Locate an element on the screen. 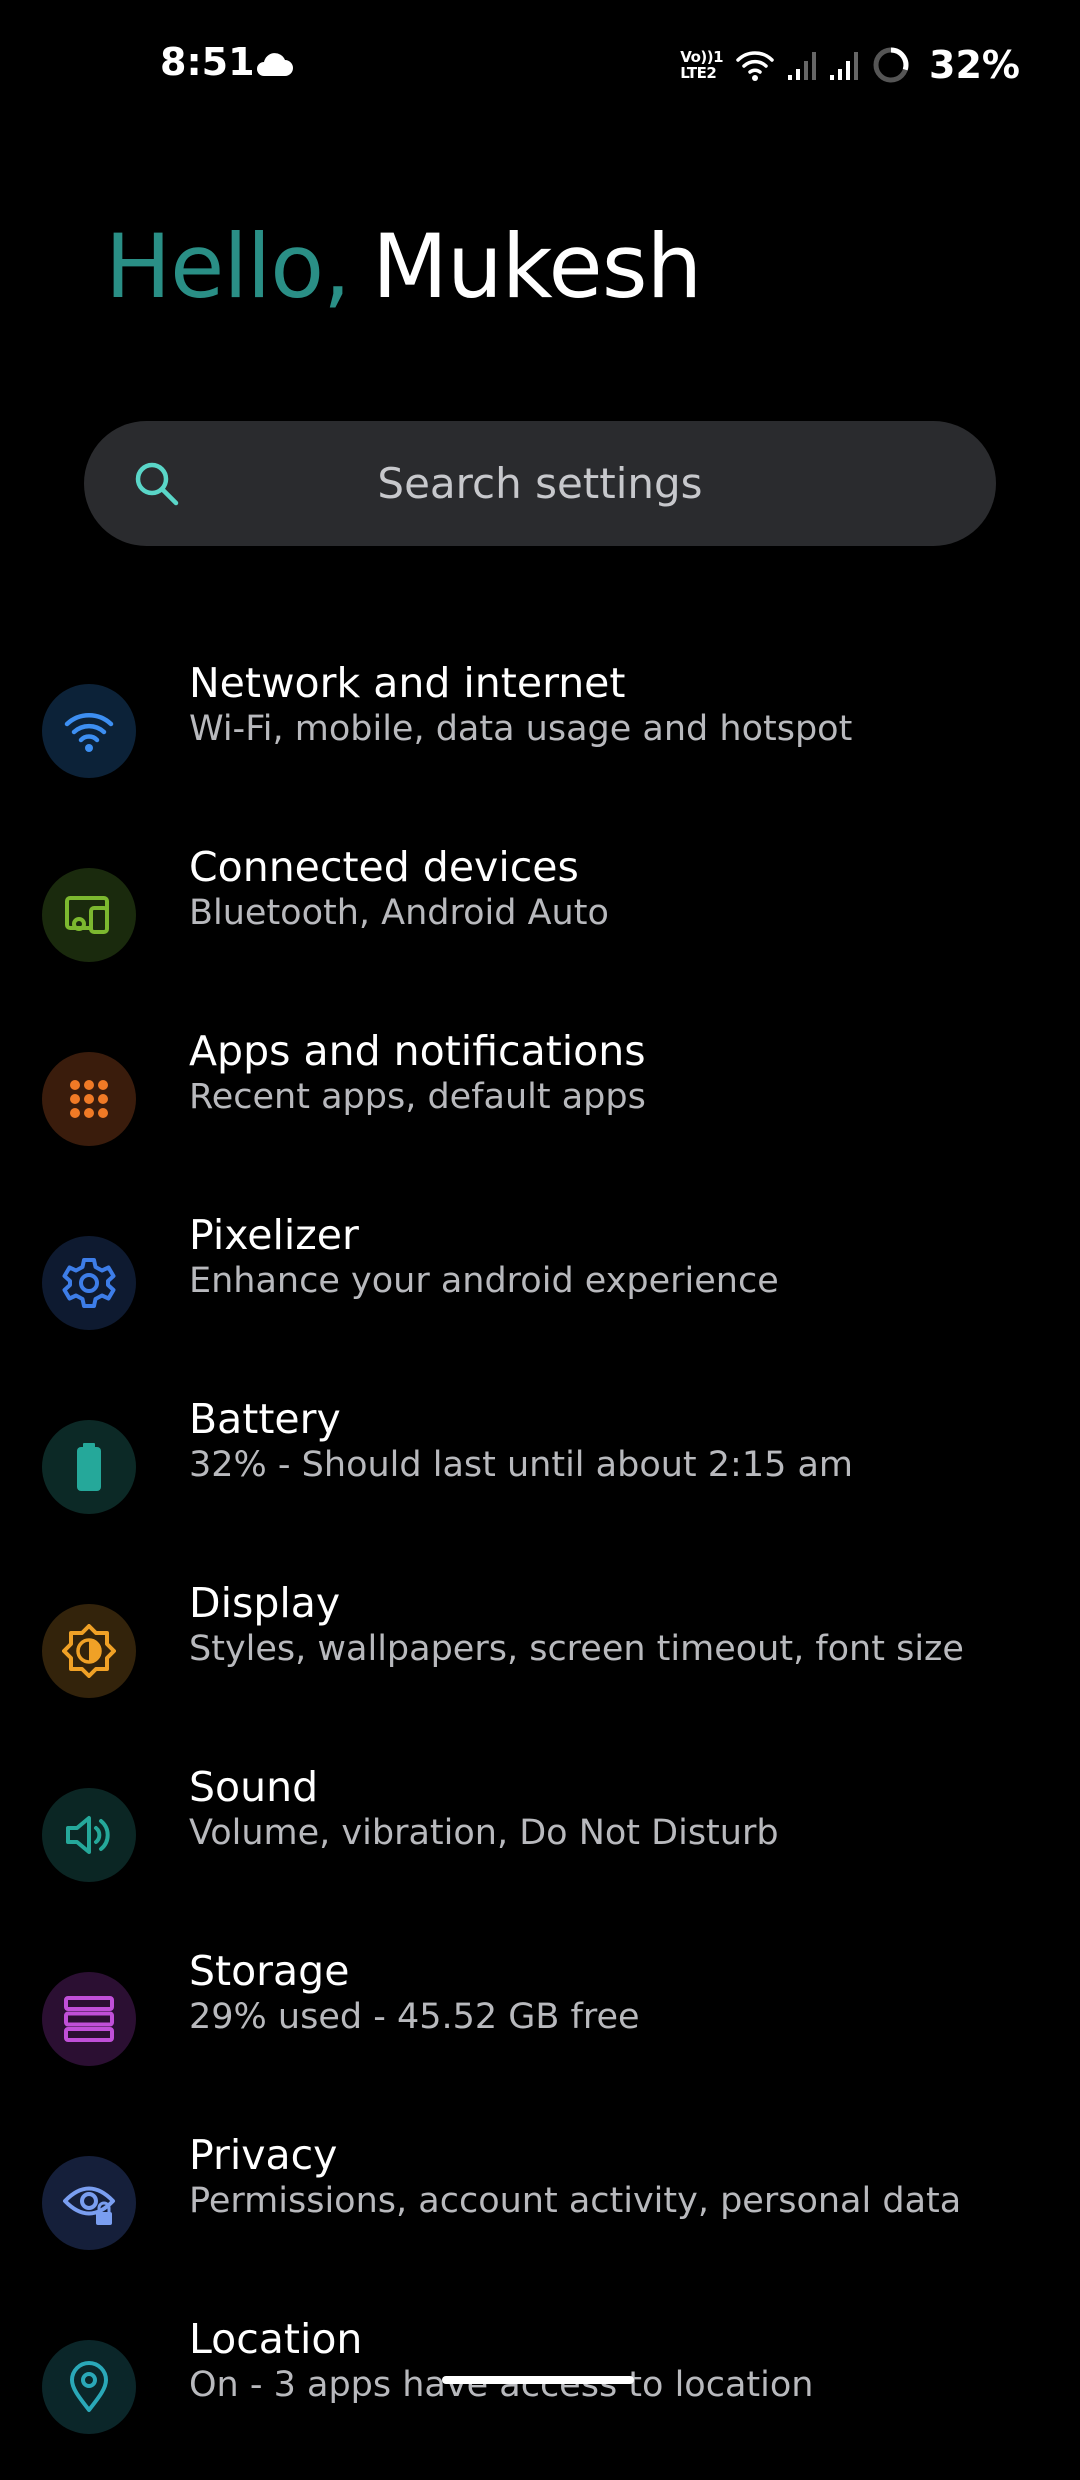 The width and height of the screenshot is (1080, 2480). settings-item-title: Storage is located at coordinates (269, 1971).